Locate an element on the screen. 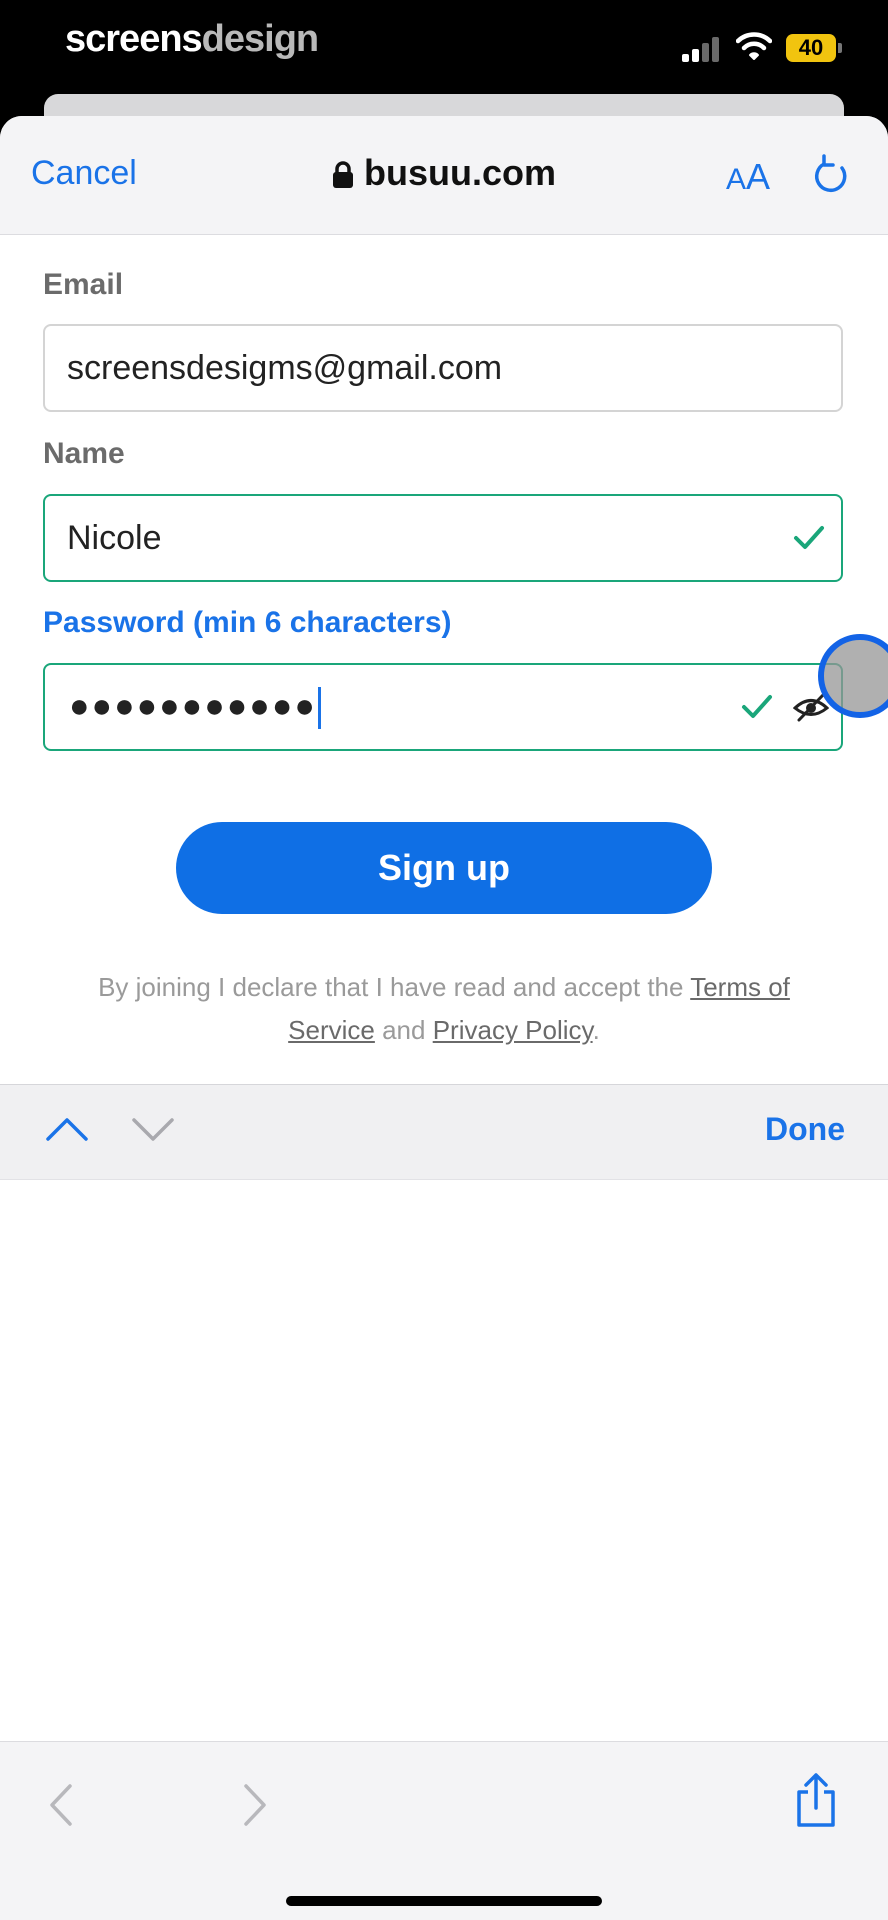  url-text: busuu.com is located at coordinates (459, 172).